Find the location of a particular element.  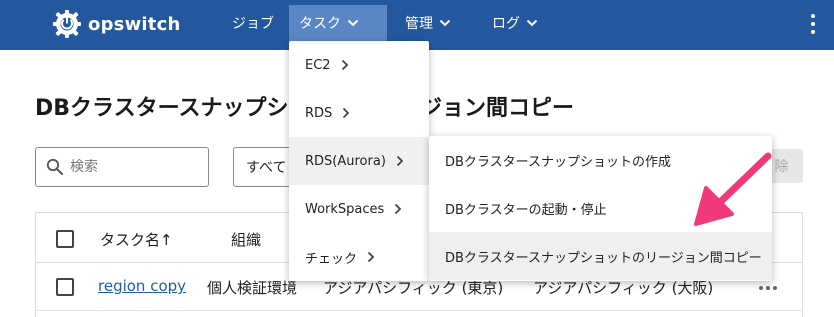

menu-item-check: チェック is located at coordinates (359, 257).